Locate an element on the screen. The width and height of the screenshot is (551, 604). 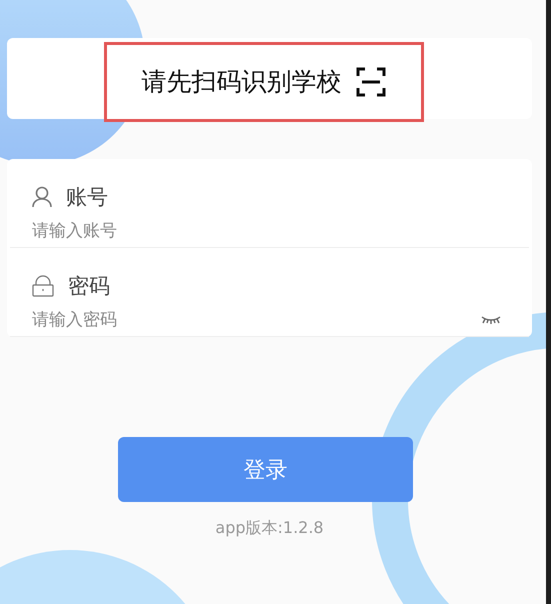
user-icon is located at coordinates (42, 197).